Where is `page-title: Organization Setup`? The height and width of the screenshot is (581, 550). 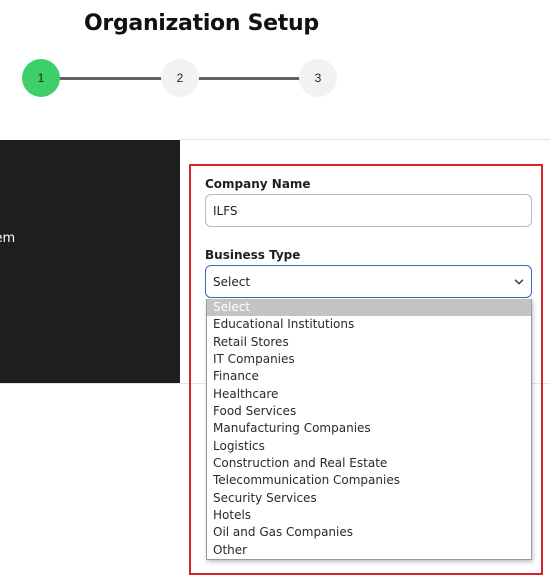 page-title: Organization Setup is located at coordinates (201, 23).